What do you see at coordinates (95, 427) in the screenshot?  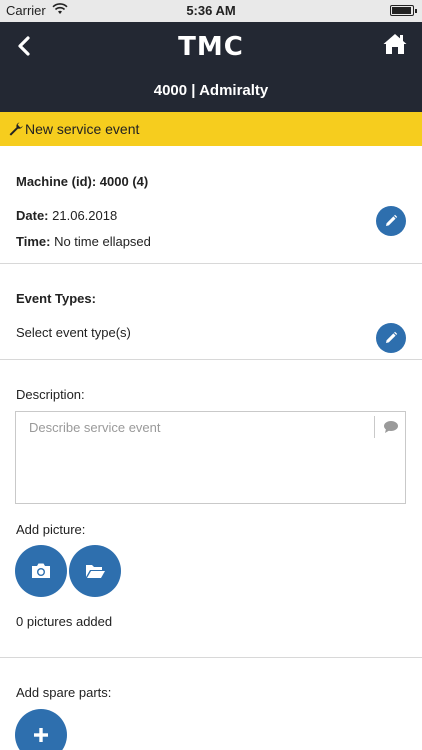 I see `description-placeholder: Describe service event` at bounding box center [95, 427].